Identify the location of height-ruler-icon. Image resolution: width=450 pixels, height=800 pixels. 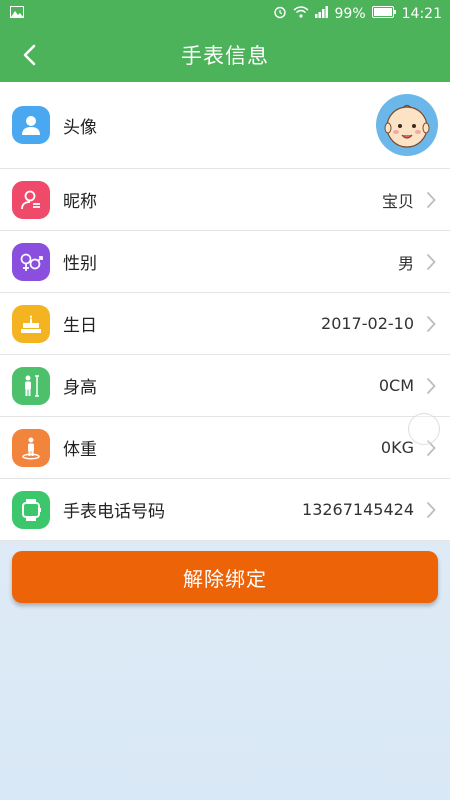
(31, 385).